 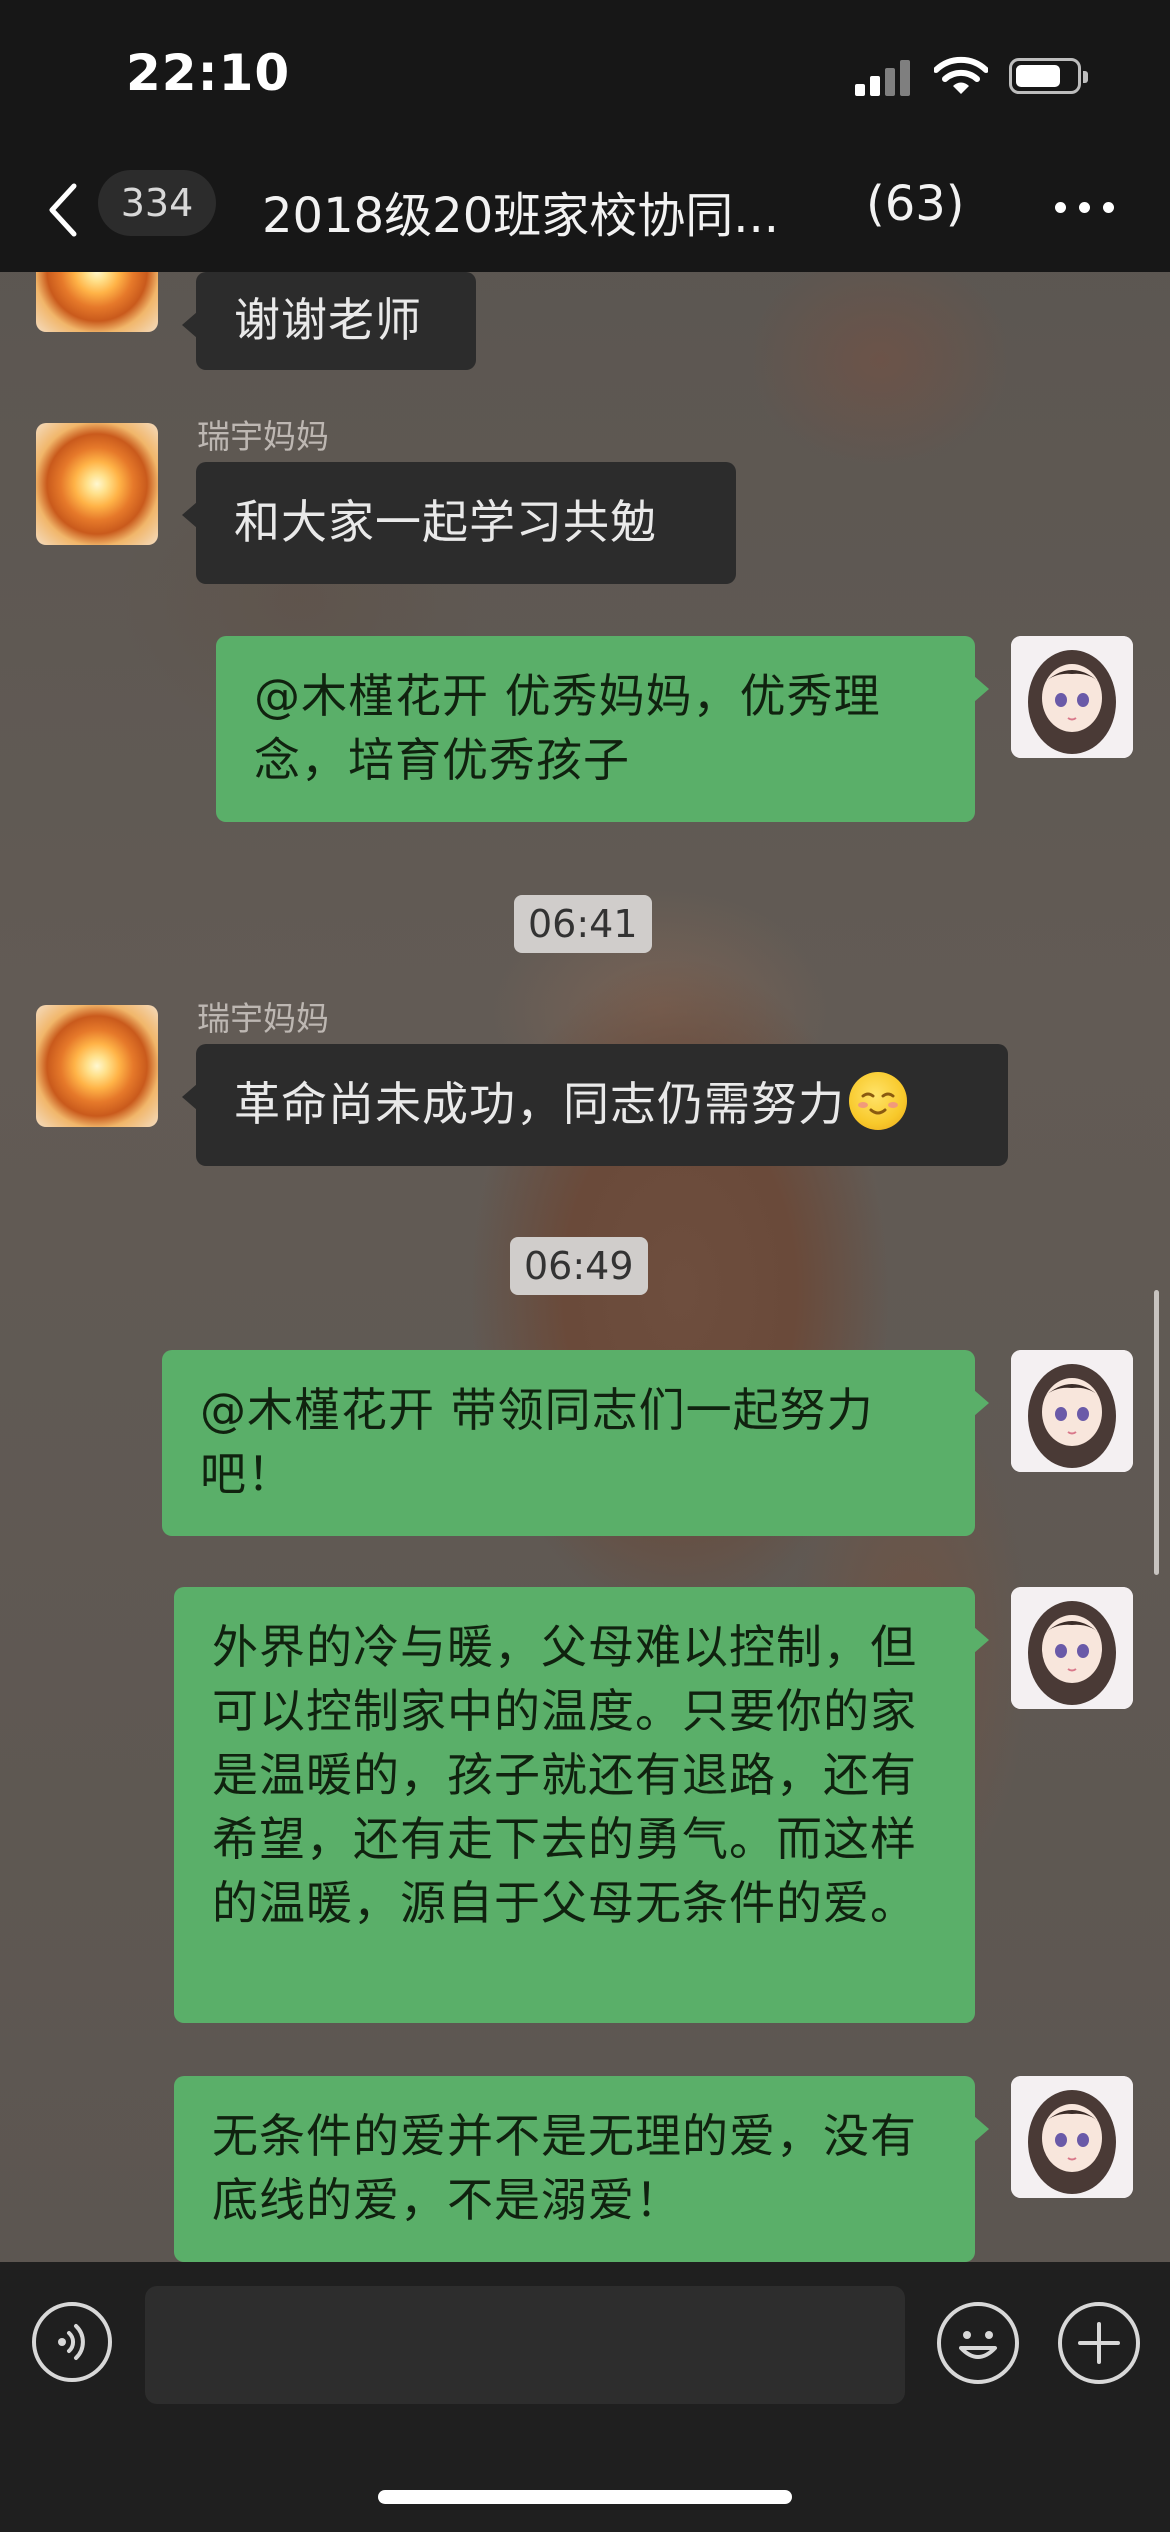 I want to click on message-text: 和大家一起学习共勉, so click(x=445, y=522).